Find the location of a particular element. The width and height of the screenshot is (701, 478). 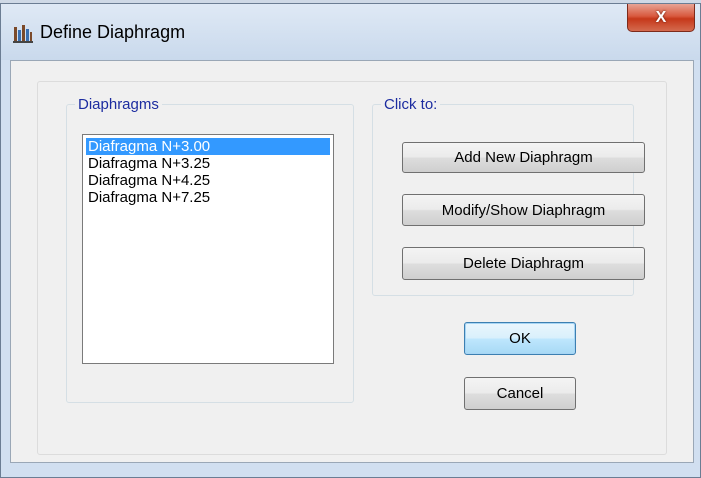

diaphragms-group-label: Diaphragms is located at coordinates (118, 104).